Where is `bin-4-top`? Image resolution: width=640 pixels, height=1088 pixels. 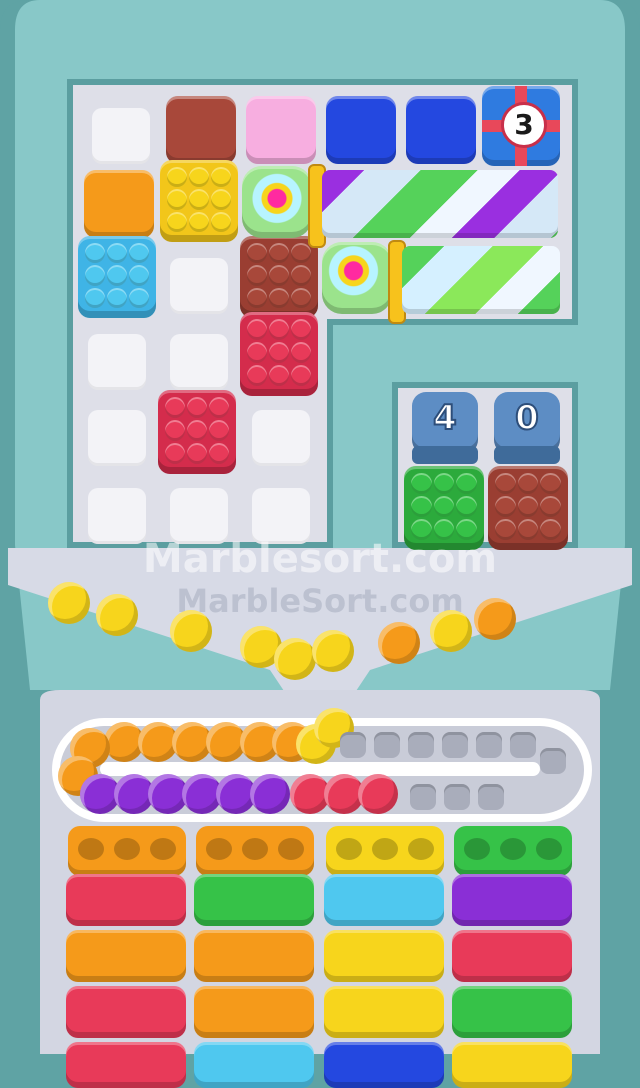
bin-4-top is located at coordinates (513, 851).